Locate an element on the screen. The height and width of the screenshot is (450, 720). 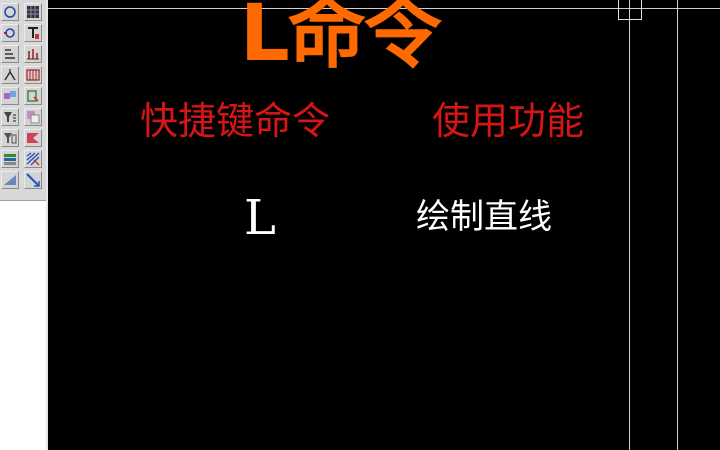
hatch-icon is located at coordinates (33, 159).